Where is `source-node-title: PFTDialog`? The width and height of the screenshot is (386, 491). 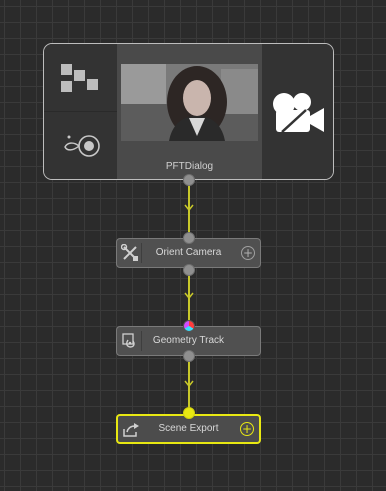
source-node-title: PFTDialog is located at coordinates (189, 166).